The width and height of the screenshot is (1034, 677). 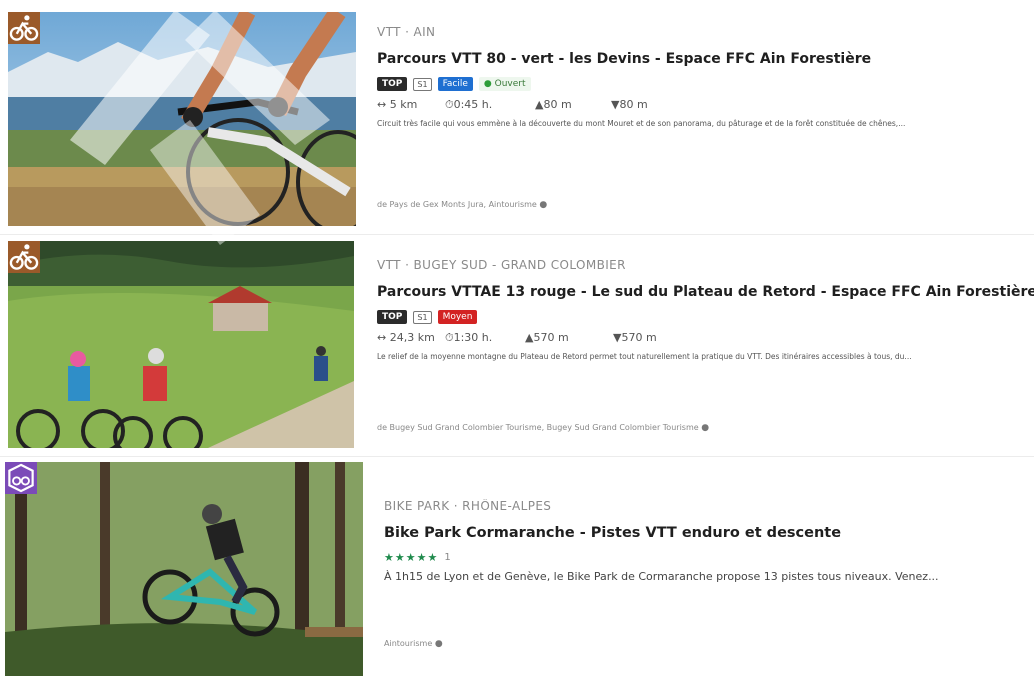 I want to click on stats-row: ↔ 24,3 km ⏱ 1:30 h. ▲ 570 m ▼ 570 m, so click(x=705, y=338).